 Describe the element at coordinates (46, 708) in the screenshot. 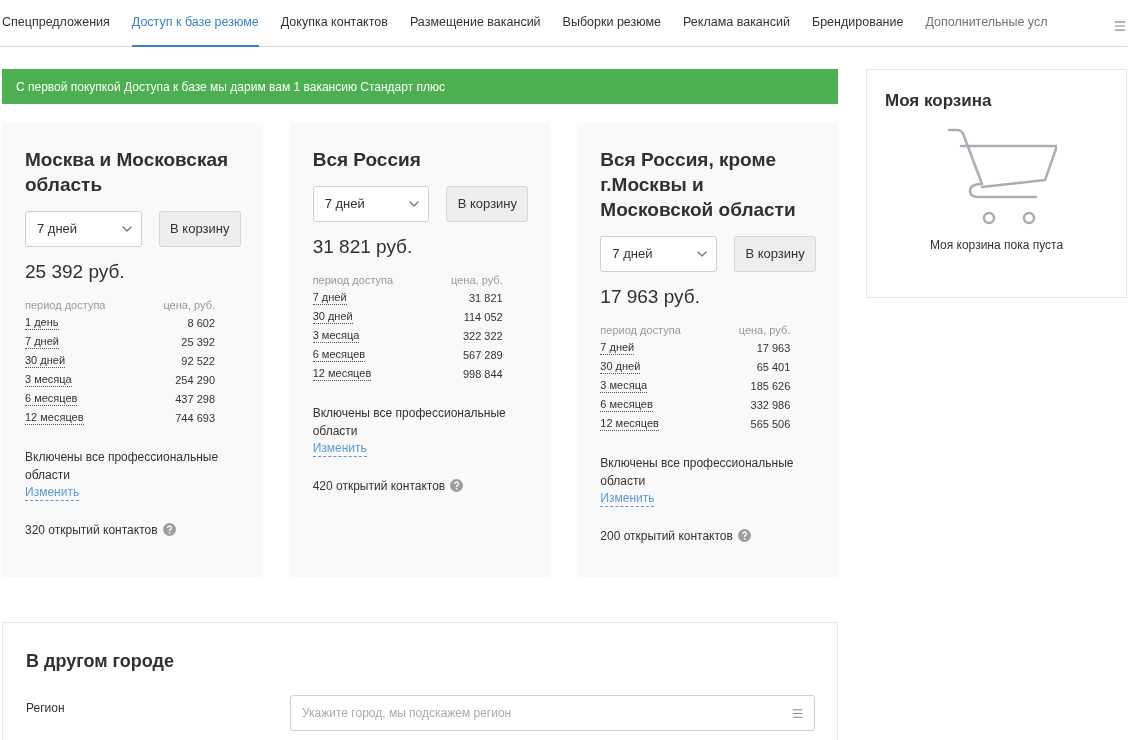

I see `field-label: Регион` at that location.